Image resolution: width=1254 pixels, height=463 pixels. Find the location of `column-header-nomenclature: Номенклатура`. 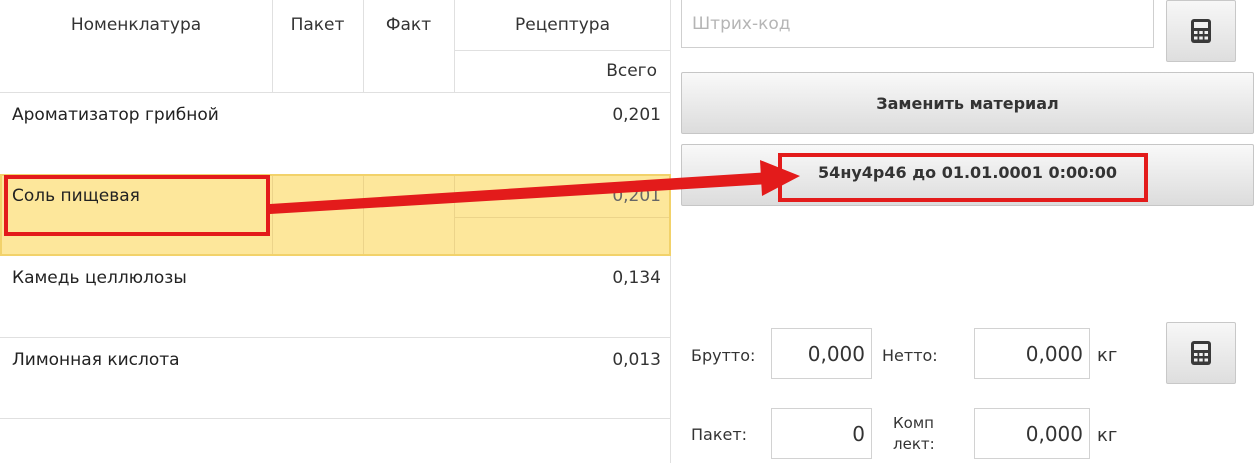

column-header-nomenclature: Номенклатура is located at coordinates (136, 25).